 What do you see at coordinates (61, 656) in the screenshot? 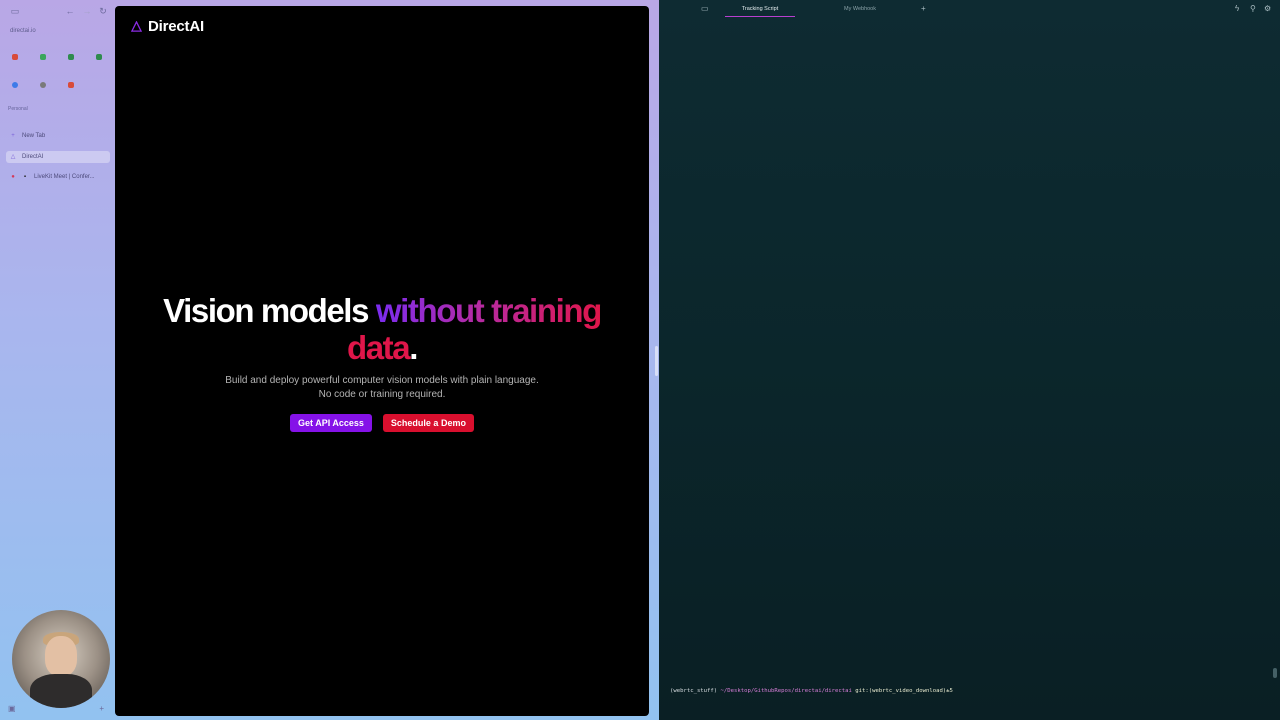
I see `webcam-face` at bounding box center [61, 656].